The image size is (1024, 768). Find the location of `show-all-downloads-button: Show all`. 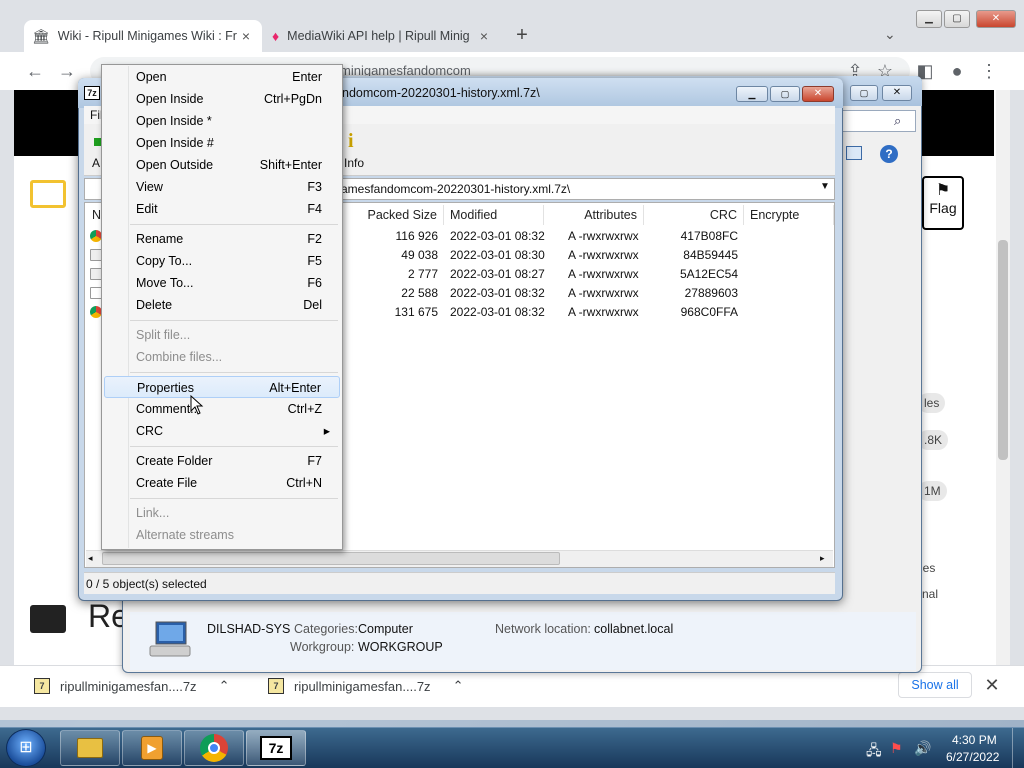

show-all-downloads-button: Show all is located at coordinates (935, 685).